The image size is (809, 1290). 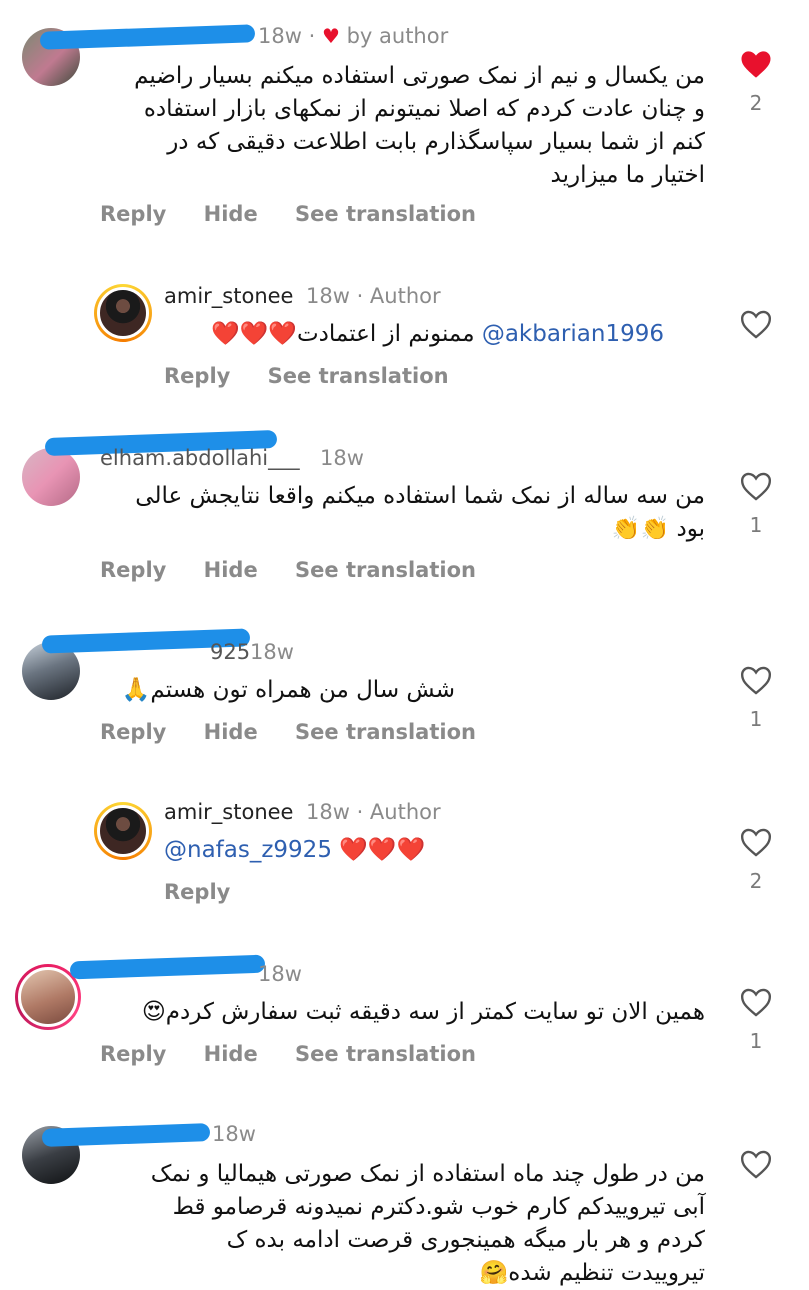 I want to click on username-text: elham.abdollahi___, so click(x=200, y=458).